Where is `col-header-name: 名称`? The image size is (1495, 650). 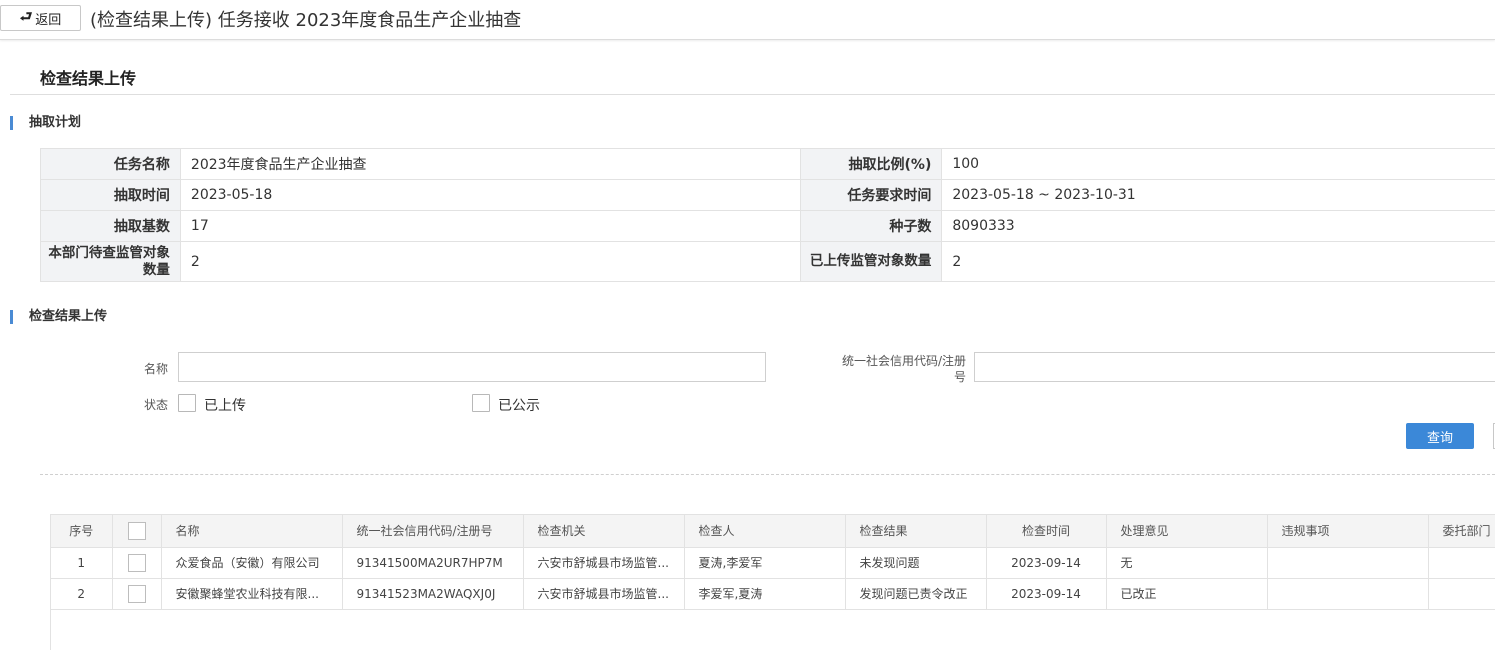 col-header-name: 名称 is located at coordinates (252, 531).